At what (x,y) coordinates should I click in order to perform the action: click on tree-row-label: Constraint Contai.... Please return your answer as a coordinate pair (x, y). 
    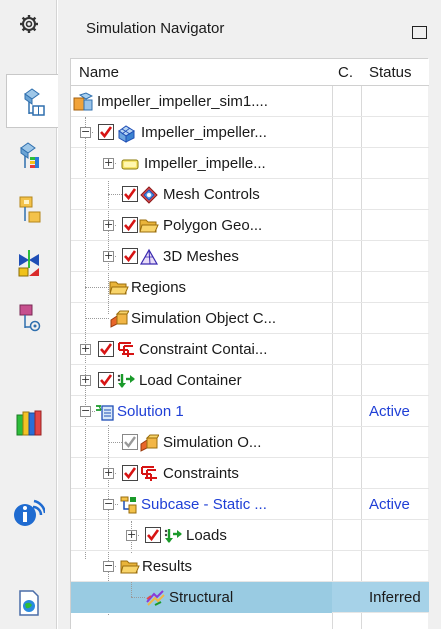
    Looking at the image, I should click on (203, 349).